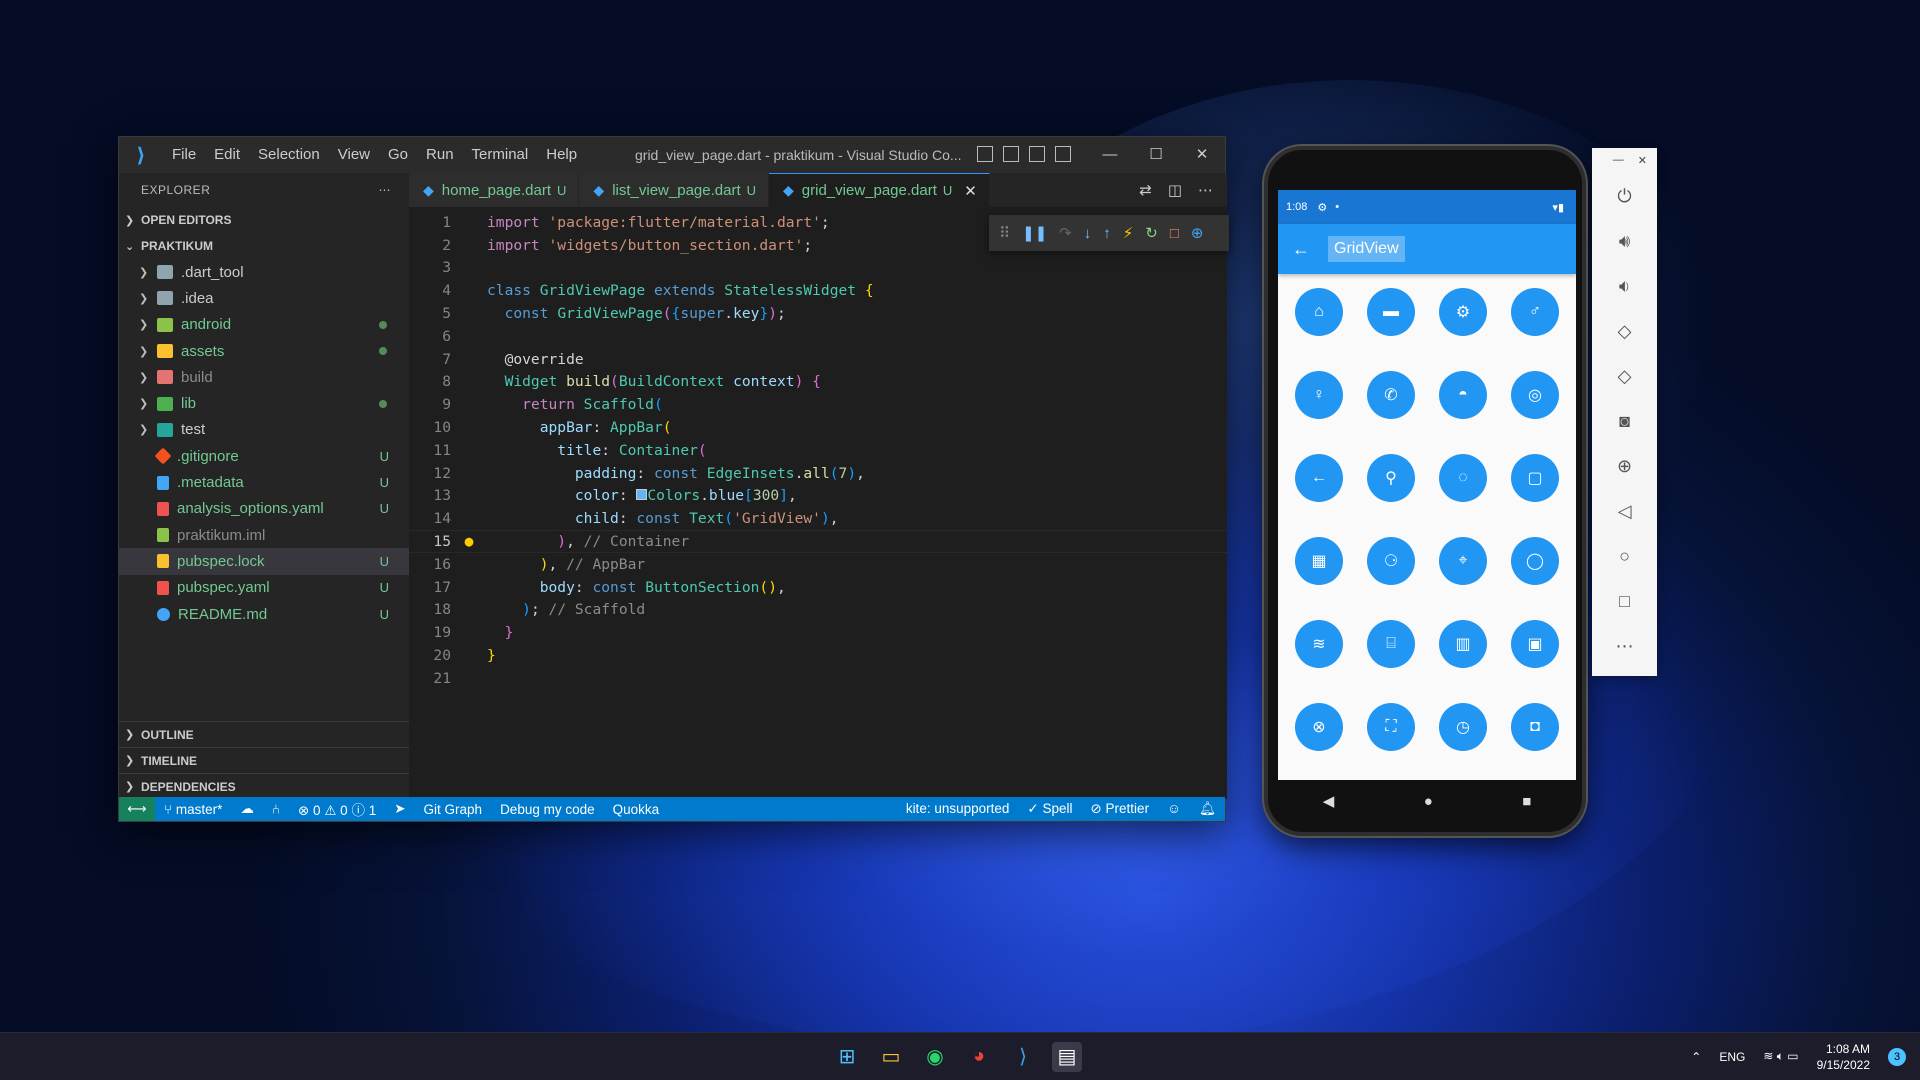 Image resolution: width=1920 pixels, height=1080 pixels. What do you see at coordinates (1156, 155) in the screenshot?
I see `maximize-icon: ☐` at bounding box center [1156, 155].